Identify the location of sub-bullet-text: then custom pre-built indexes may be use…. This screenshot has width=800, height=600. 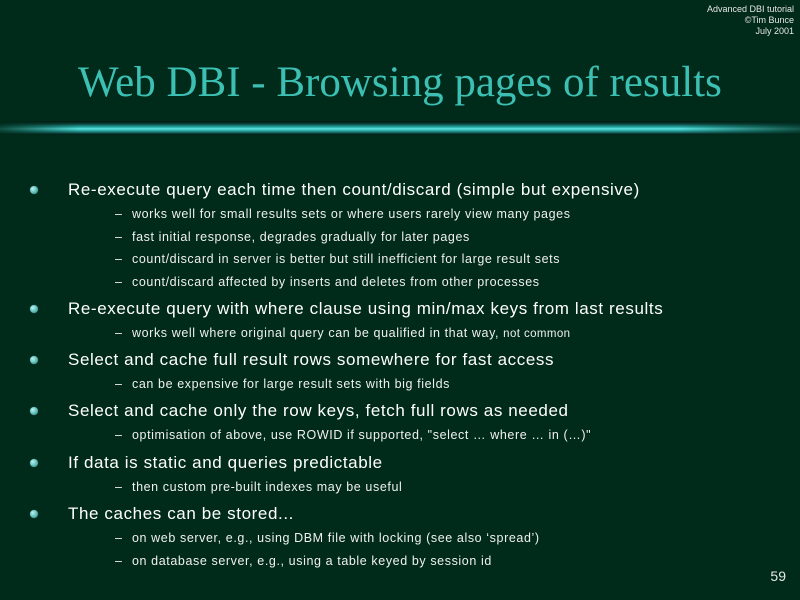
(267, 487).